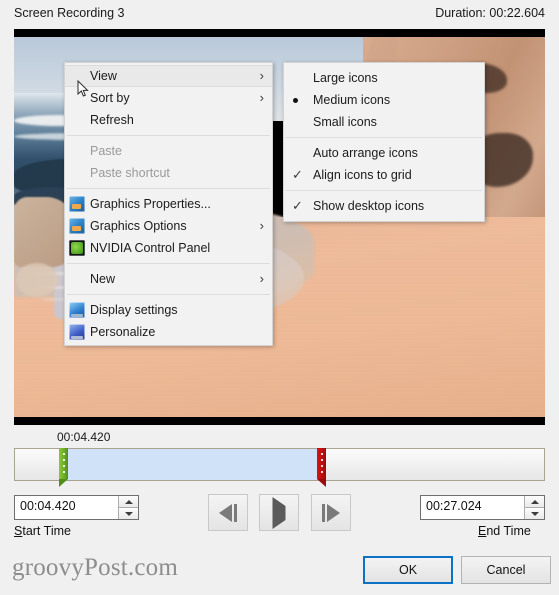  I want to click on submenu-item-label: Small icons, so click(345, 122).